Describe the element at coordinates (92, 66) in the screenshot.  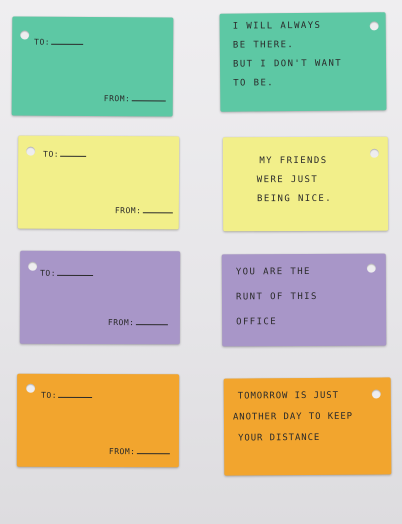
I see `green-blank-tag: TO: FROM:` at that location.